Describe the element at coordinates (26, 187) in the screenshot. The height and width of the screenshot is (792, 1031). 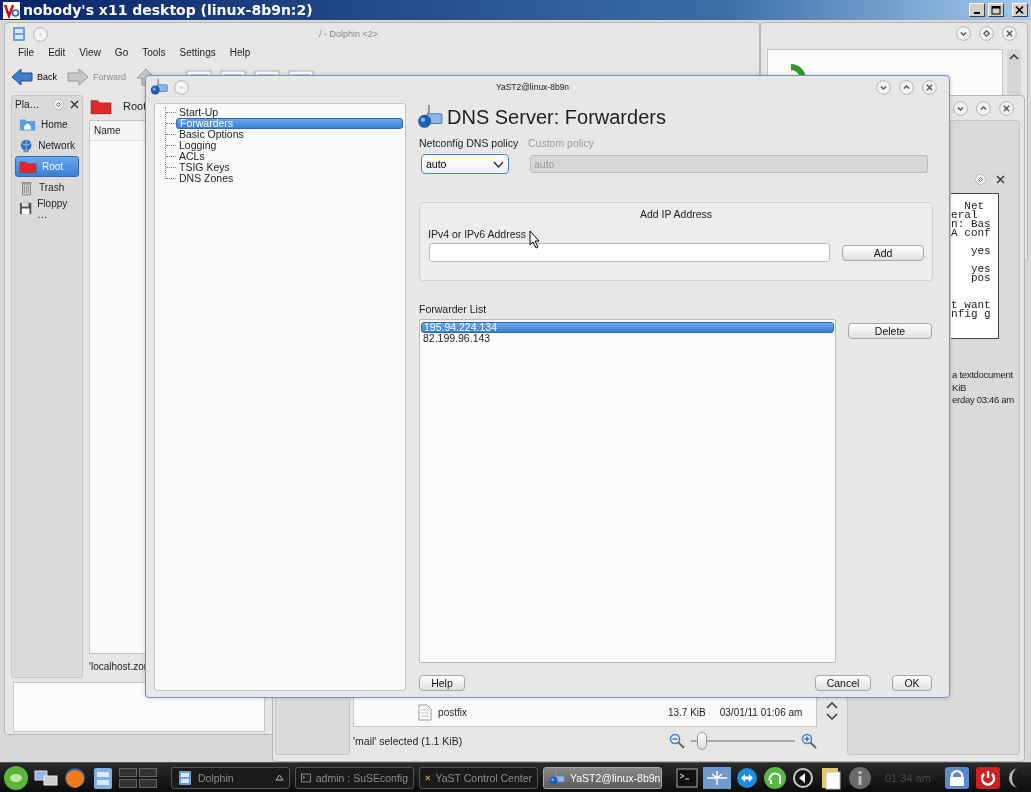
I see `trash-icon` at that location.